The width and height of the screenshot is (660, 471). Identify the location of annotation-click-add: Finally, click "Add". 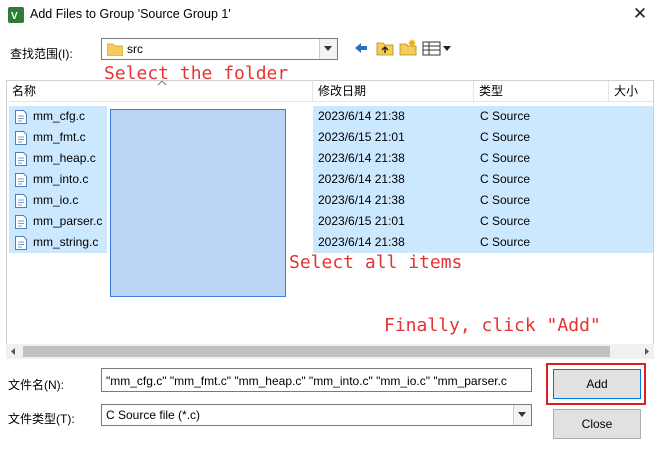
(492, 325).